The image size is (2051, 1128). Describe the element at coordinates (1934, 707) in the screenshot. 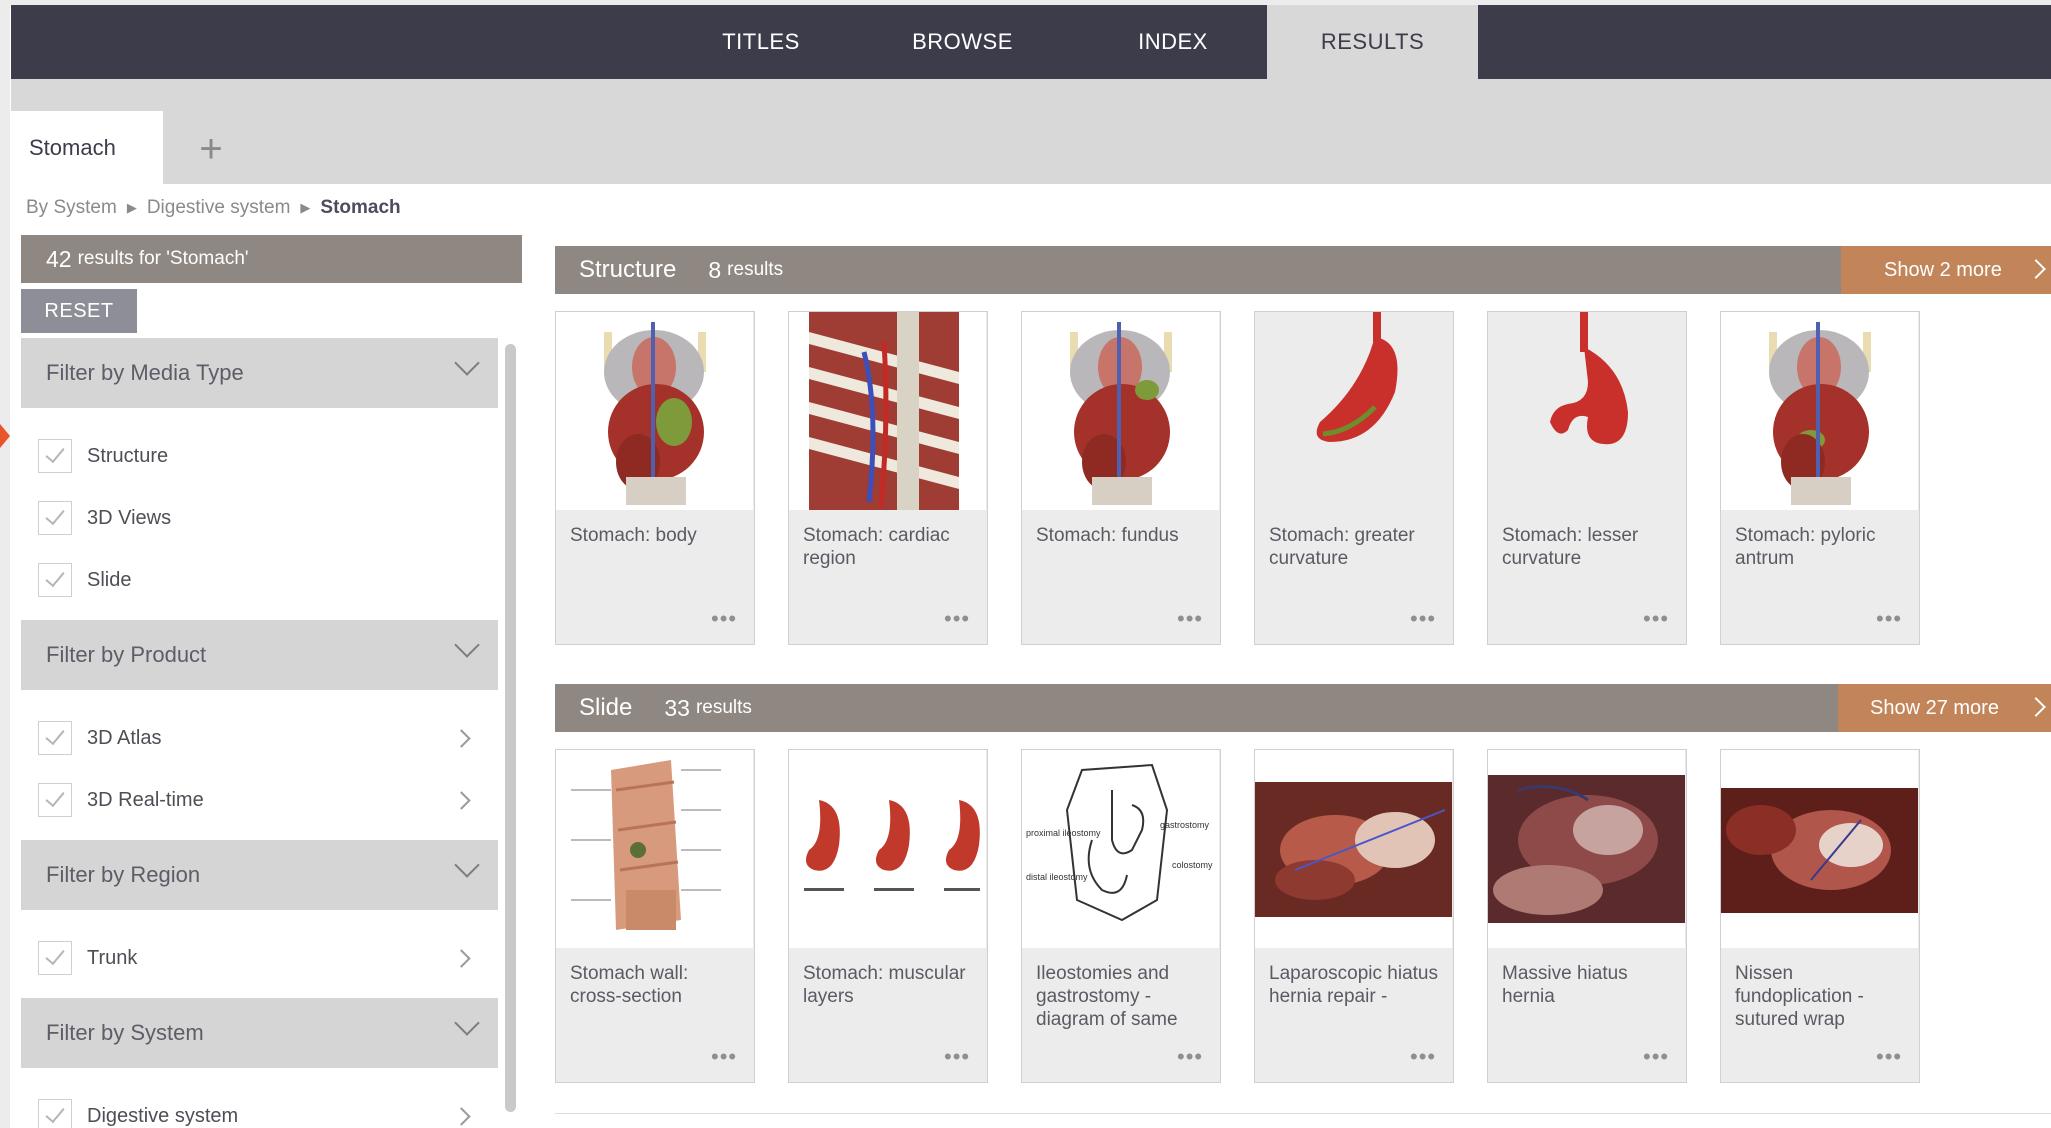

I see `show-more-label: Show 27 more` at that location.